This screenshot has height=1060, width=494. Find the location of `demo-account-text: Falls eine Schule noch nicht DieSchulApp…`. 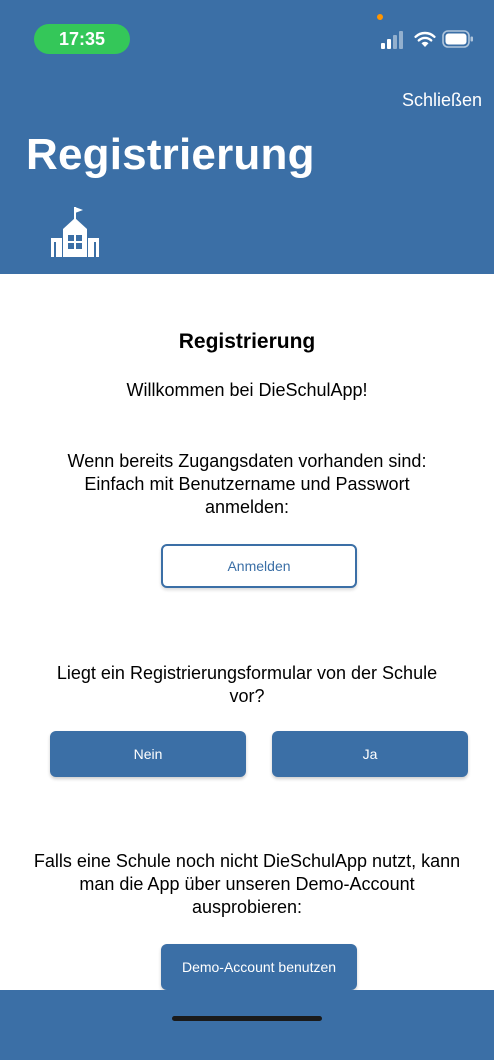

demo-account-text: Falls eine Schule noch nicht DieSchulApp… is located at coordinates (247, 884).